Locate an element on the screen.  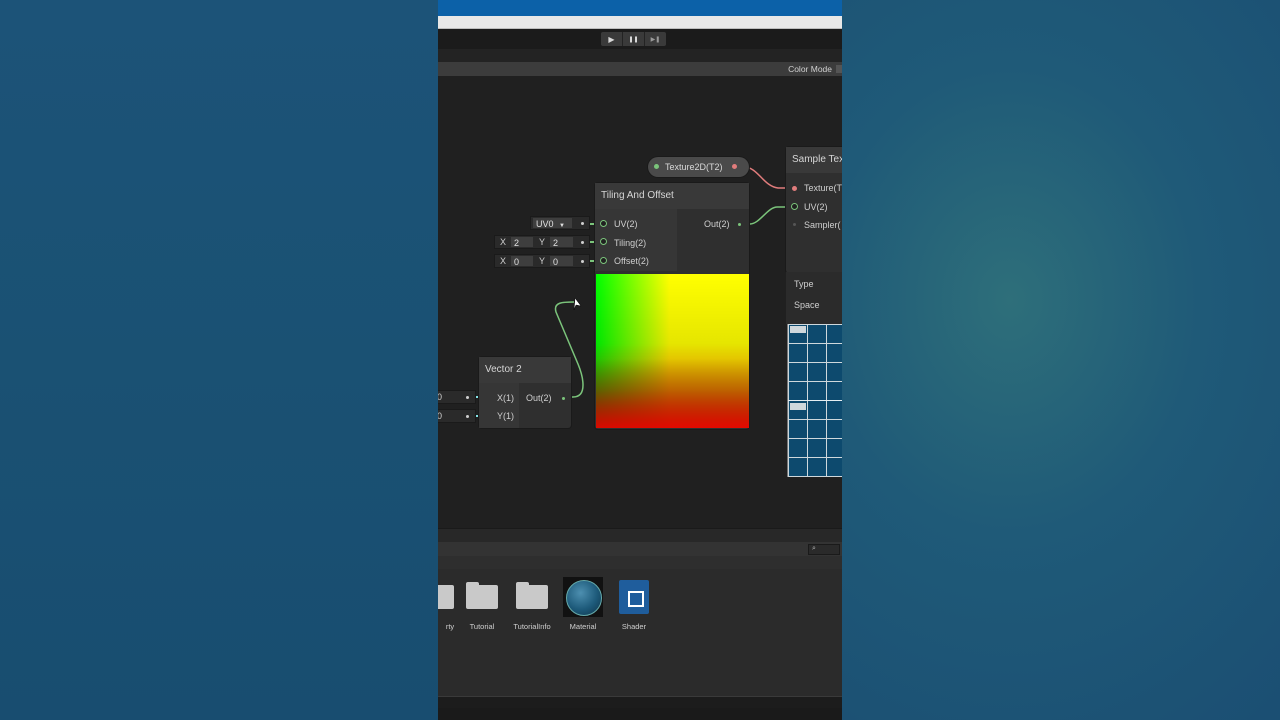
playmode-controls: ▶ ❚❚ ▶❚ is located at coordinates (633, 39).